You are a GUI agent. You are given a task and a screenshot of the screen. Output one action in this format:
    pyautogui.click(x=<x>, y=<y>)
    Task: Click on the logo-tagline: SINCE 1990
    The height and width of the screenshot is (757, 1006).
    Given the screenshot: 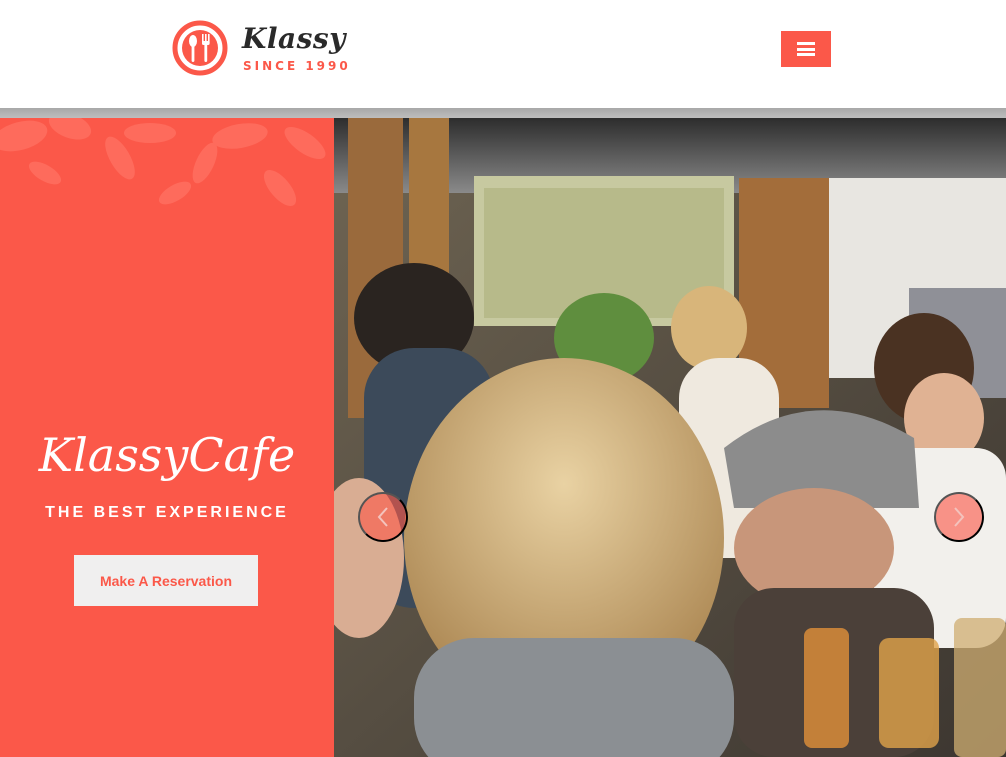 What is the action you would take?
    pyautogui.click(x=297, y=66)
    